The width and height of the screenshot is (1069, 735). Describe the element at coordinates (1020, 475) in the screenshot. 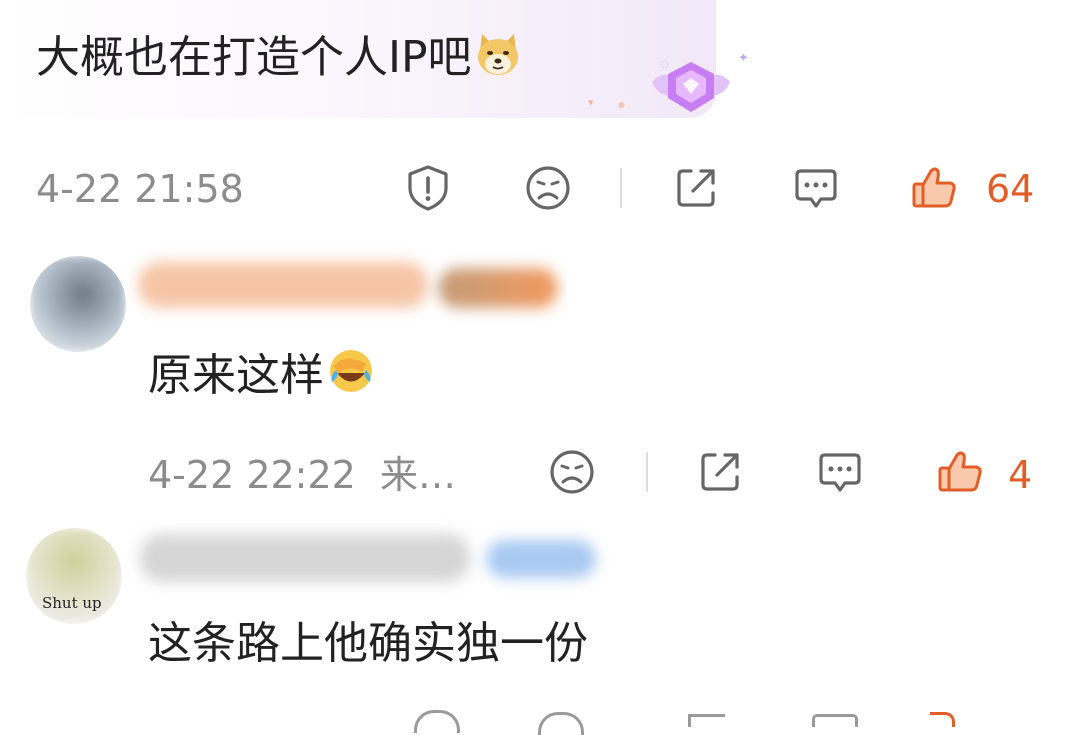

I see `like-count: 4` at that location.